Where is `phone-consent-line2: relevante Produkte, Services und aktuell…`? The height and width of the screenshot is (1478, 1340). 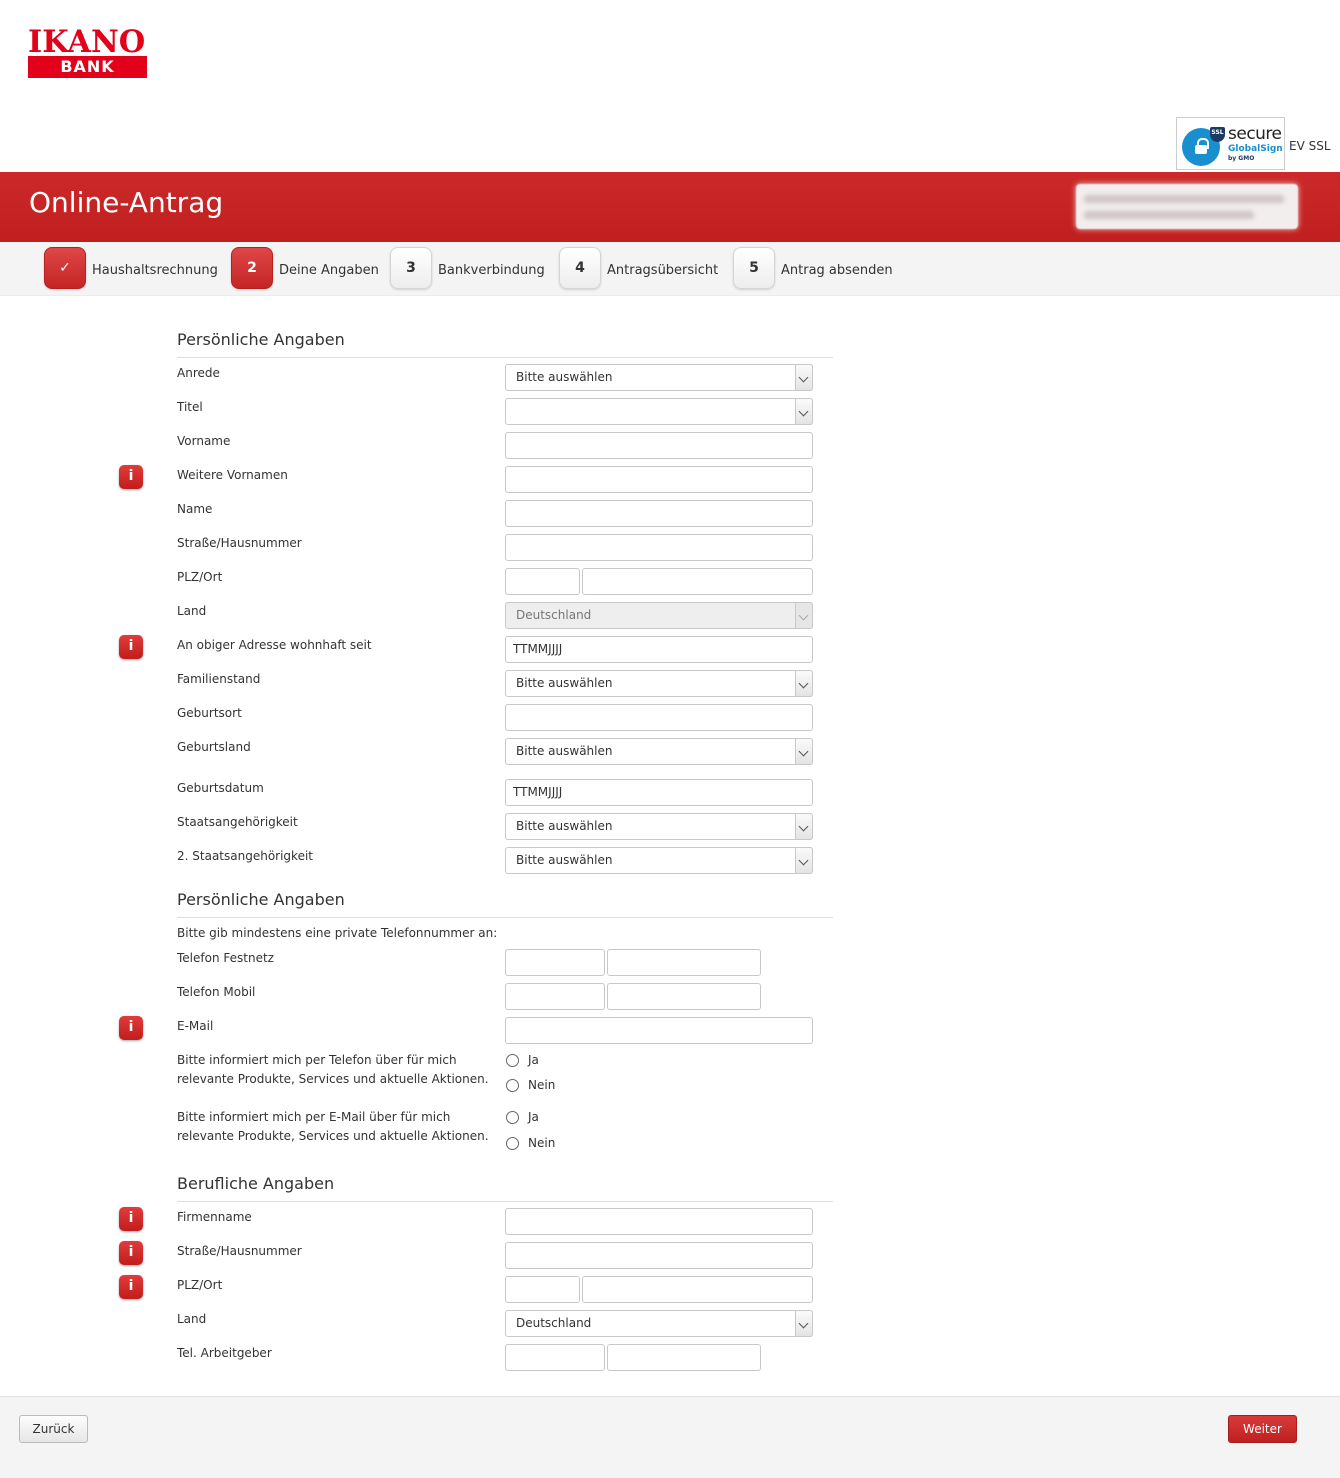
phone-consent-line2: relevante Produkte, Services und aktuell… is located at coordinates (333, 1079).